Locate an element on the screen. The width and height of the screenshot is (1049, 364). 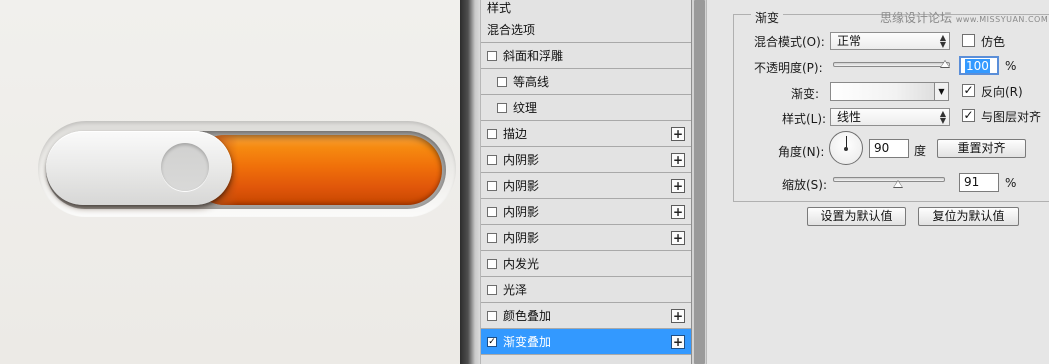
dither-label: 仿色 is located at coordinates (993, 42).